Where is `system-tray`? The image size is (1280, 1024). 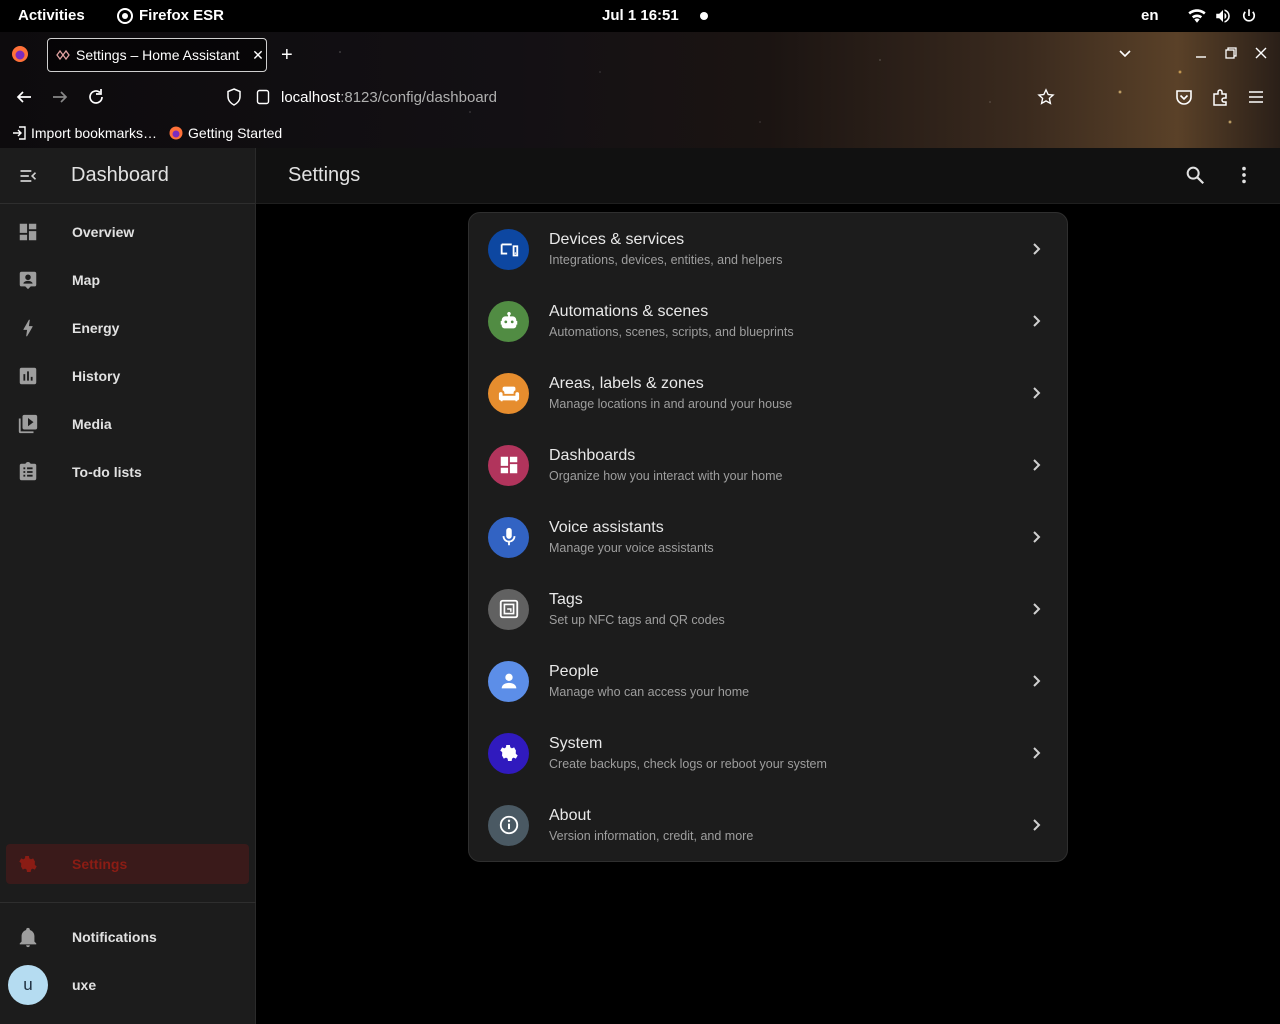
system-tray is located at coordinates (1223, 16).